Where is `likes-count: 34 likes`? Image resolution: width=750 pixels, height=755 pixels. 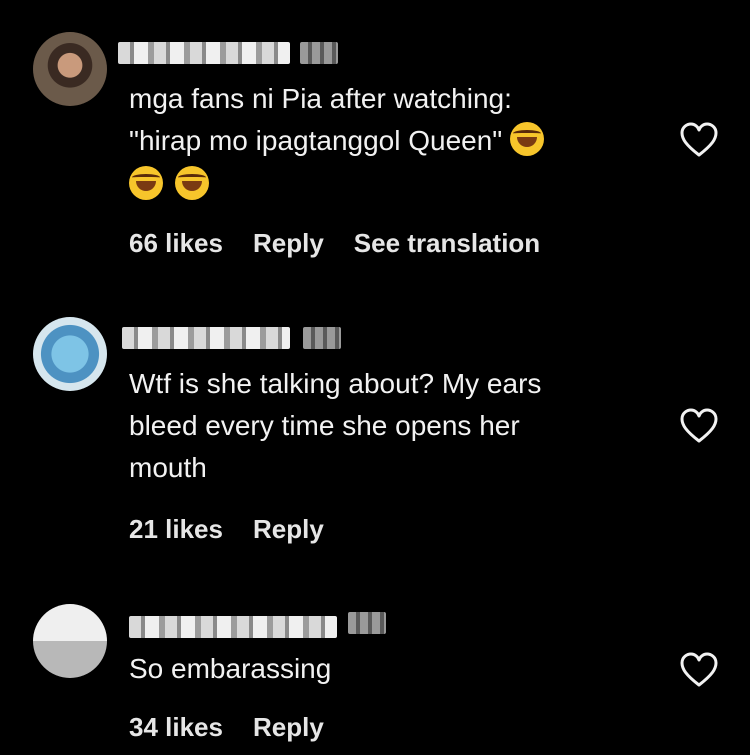 likes-count: 34 likes is located at coordinates (176, 727).